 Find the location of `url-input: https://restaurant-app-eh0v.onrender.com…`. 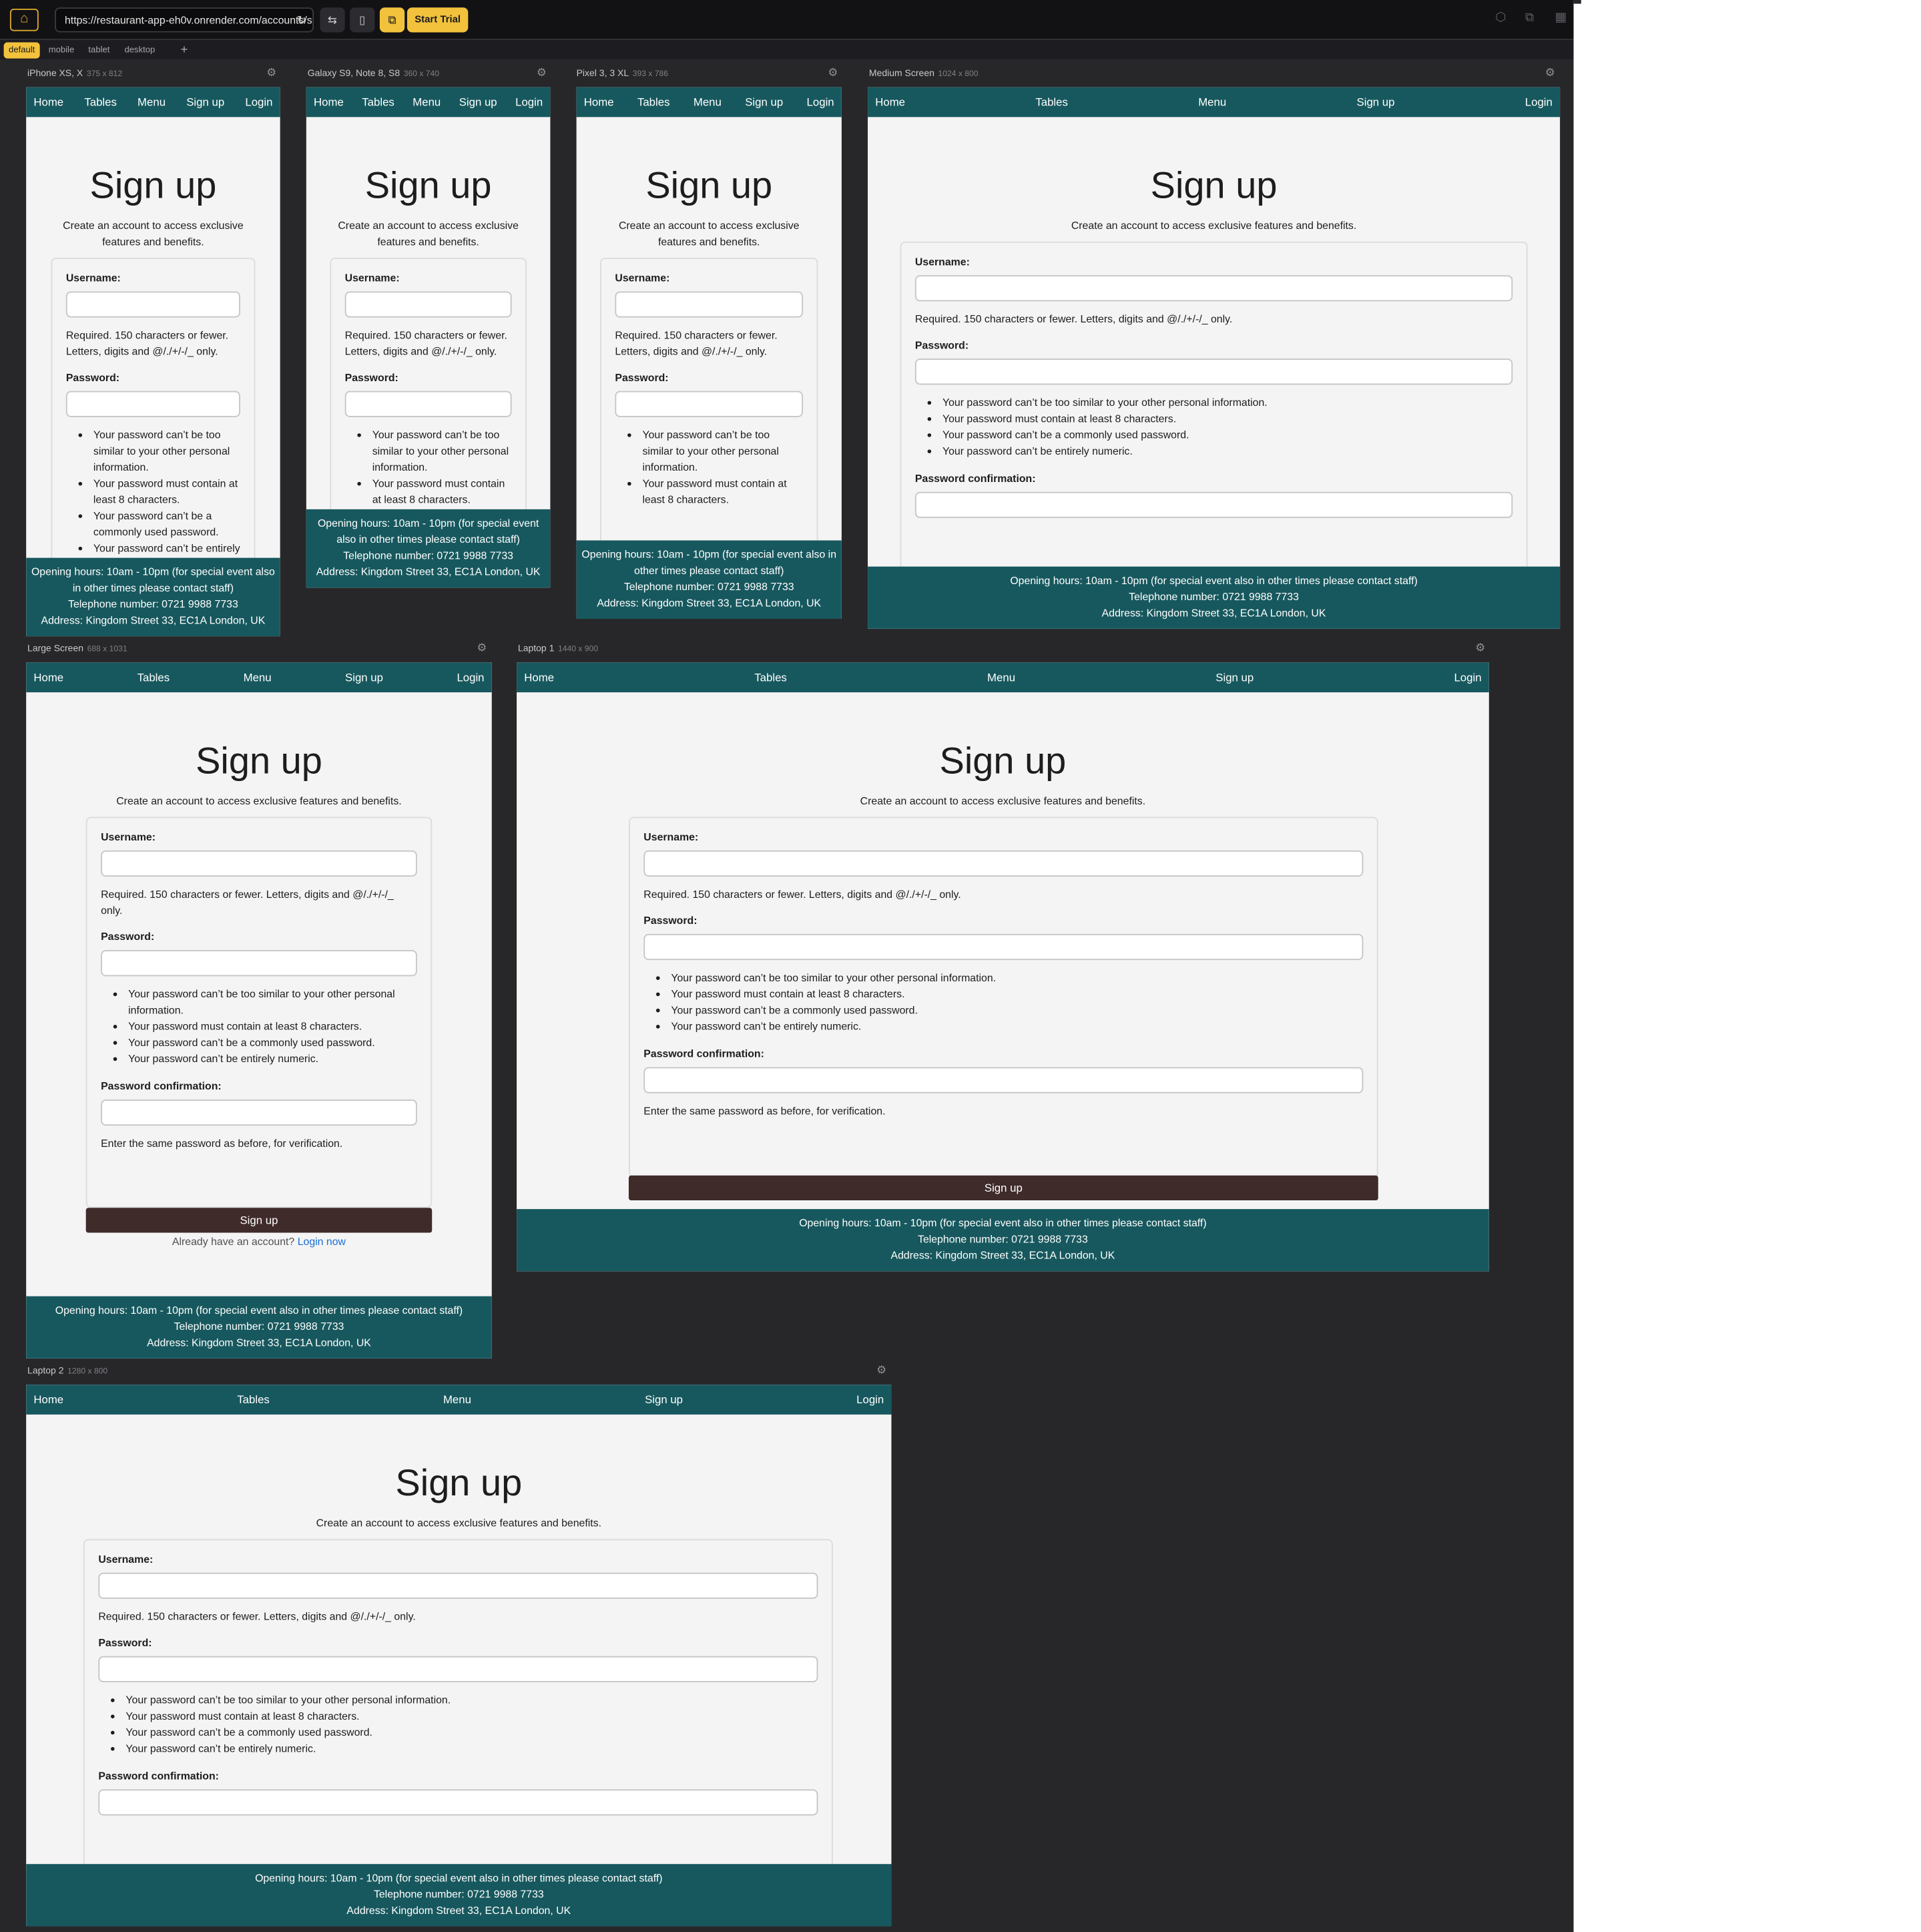

url-input: https://restaurant-app-eh0v.onrender.com… is located at coordinates (184, 20).